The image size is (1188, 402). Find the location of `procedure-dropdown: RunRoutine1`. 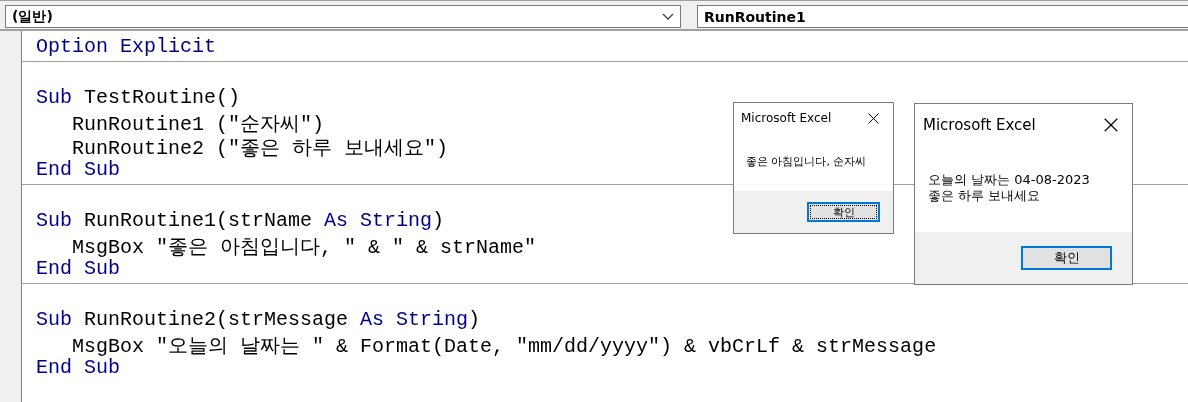

procedure-dropdown: RunRoutine1 is located at coordinates (942, 16).